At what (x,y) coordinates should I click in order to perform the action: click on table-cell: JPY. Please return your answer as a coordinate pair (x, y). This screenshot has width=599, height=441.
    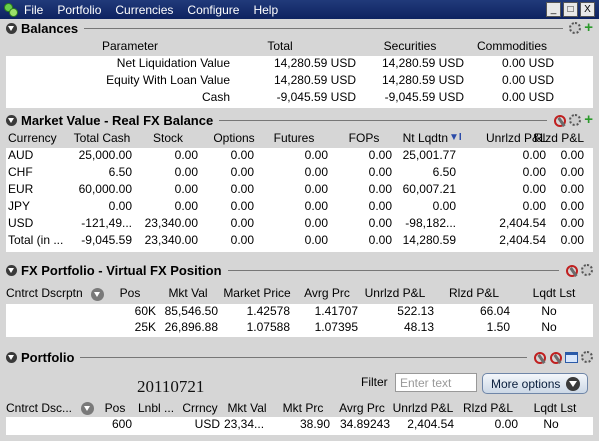
    Looking at the image, I should click on (19, 206).